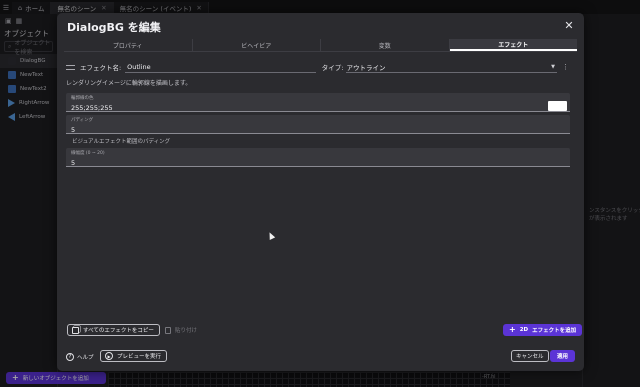 Image resolution: width=640 pixels, height=387 pixels. I want to click on dialog-tabs: プロパティ ビヘイビア 変数 エフェクト, so click(320, 45).